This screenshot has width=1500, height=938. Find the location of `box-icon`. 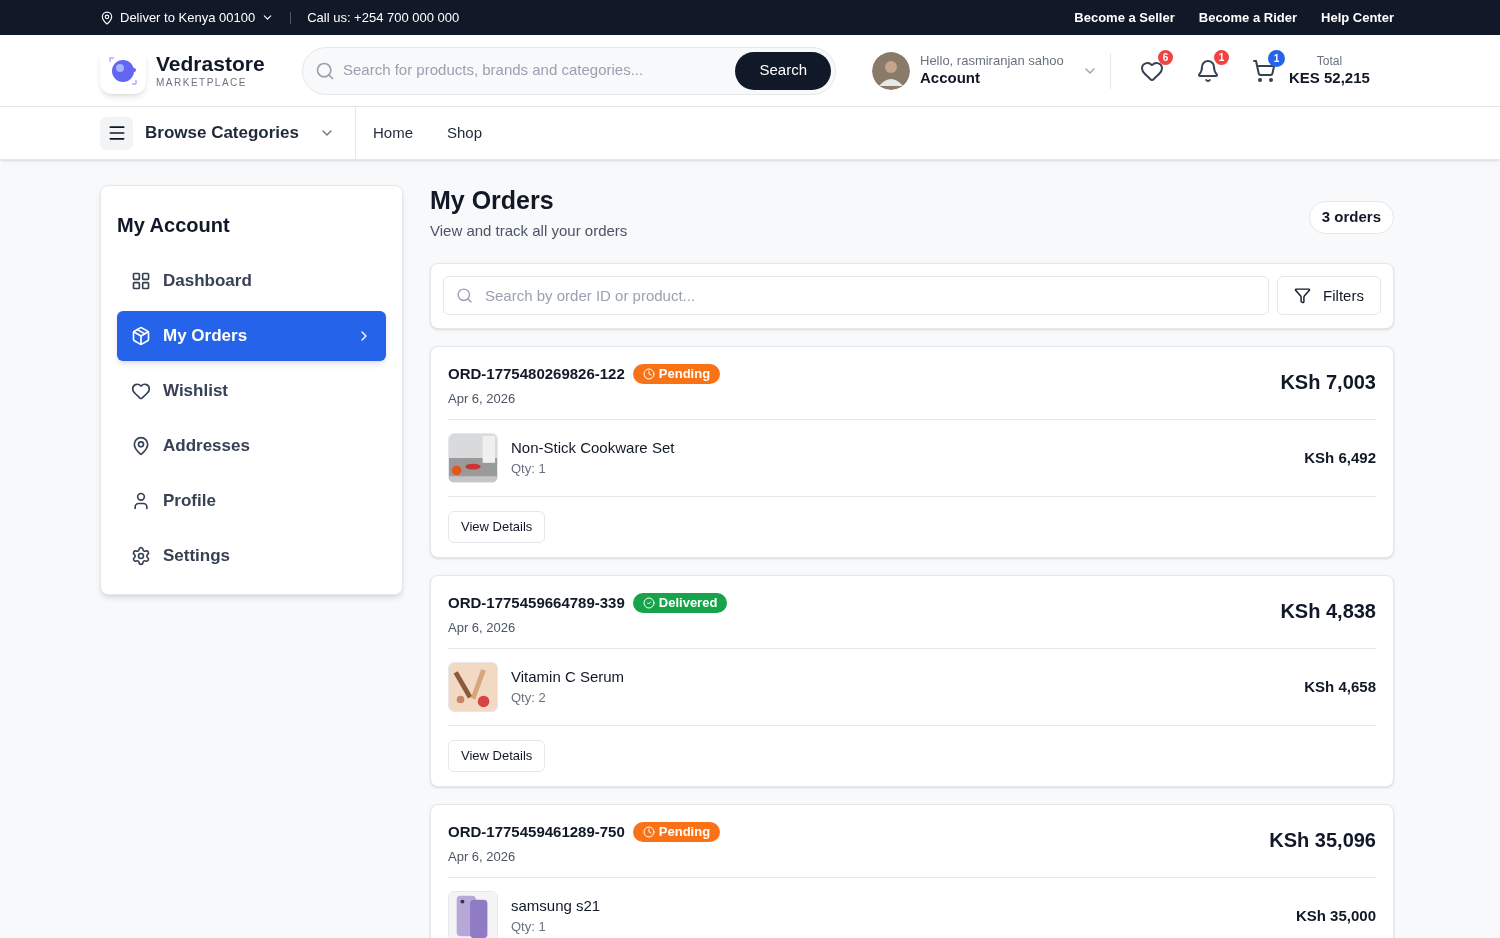

box-icon is located at coordinates (141, 336).